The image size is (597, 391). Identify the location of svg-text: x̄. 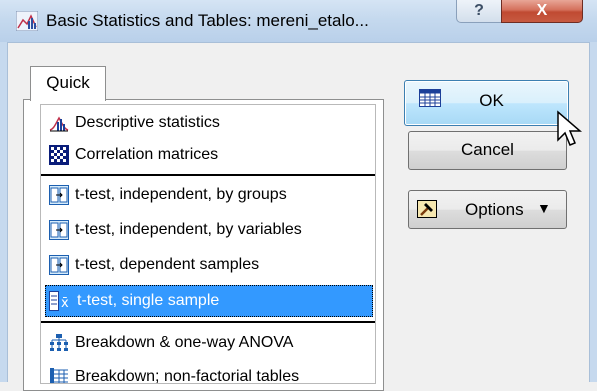
(65, 303).